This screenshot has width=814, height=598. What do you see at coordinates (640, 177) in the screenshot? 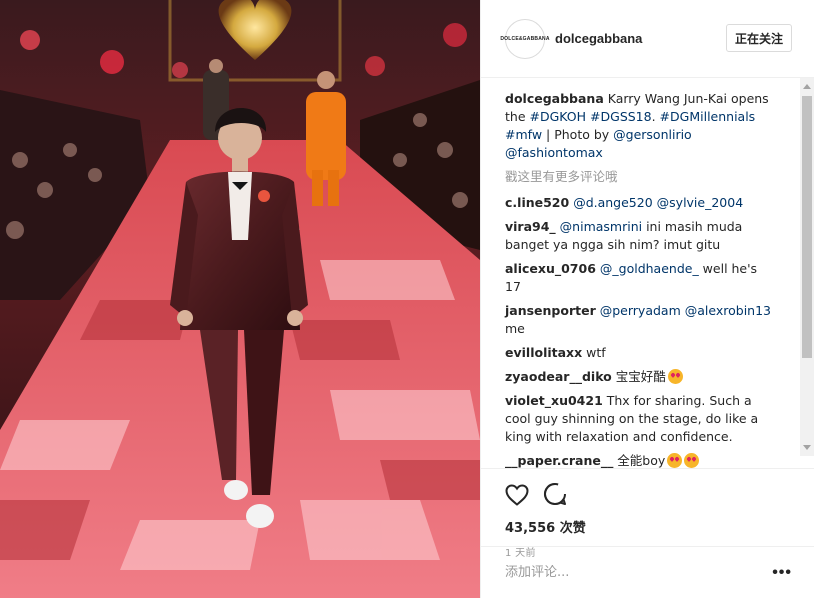
I see `load-more-comments-link: 戳这里有更多评论哦` at bounding box center [640, 177].